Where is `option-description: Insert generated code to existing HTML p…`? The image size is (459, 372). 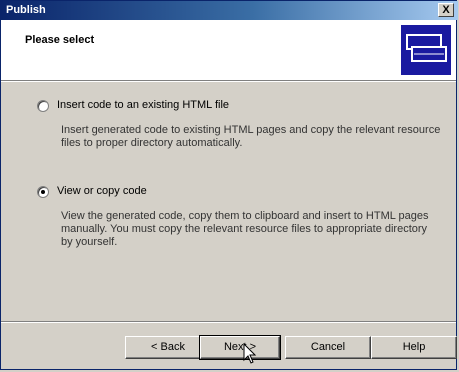
option-description: Insert generated code to existing HTML p… is located at coordinates (251, 136).